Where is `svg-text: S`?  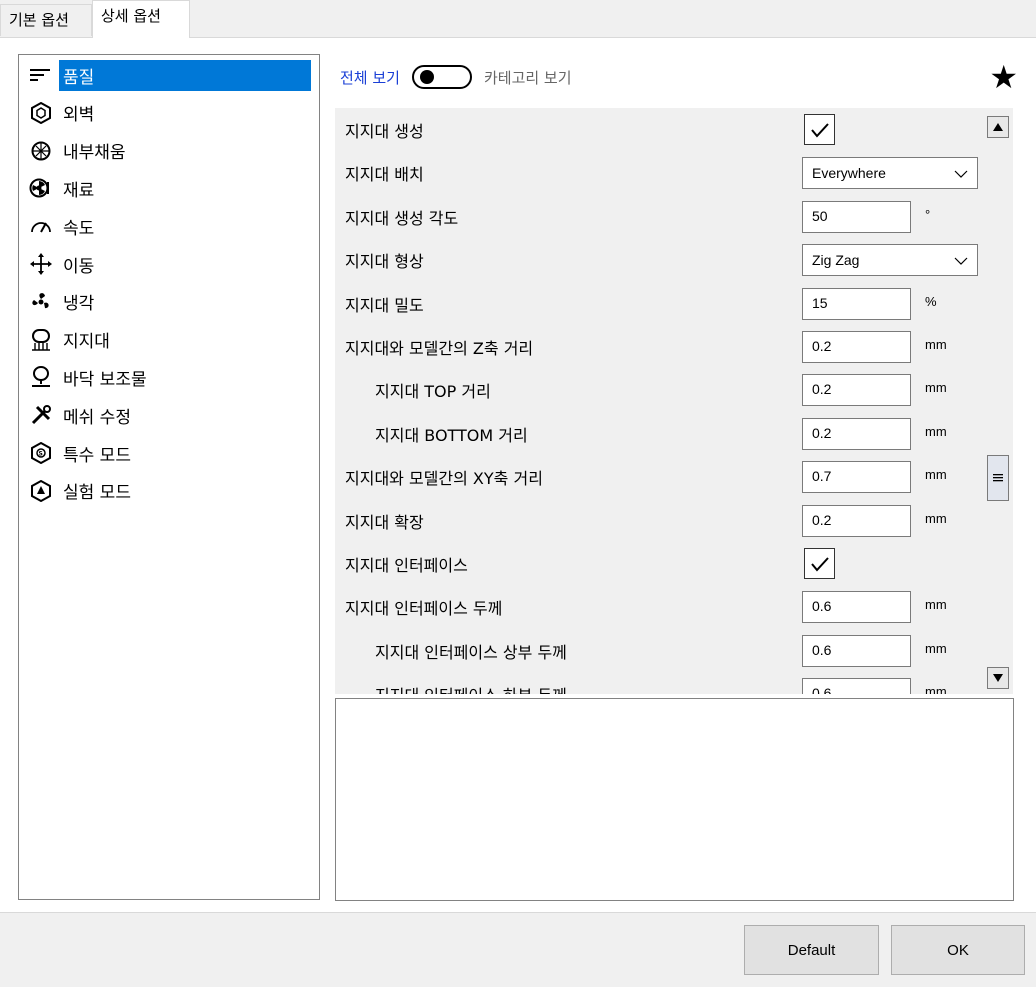
svg-text: S is located at coordinates (41, 454).